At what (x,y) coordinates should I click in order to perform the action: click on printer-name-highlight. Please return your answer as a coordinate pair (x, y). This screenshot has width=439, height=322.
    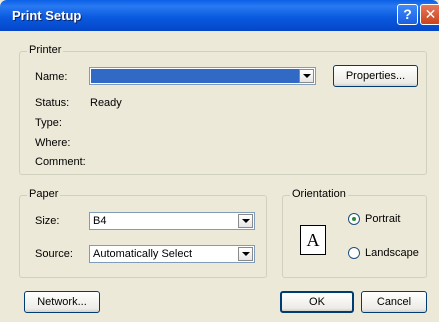
    Looking at the image, I should click on (195, 76).